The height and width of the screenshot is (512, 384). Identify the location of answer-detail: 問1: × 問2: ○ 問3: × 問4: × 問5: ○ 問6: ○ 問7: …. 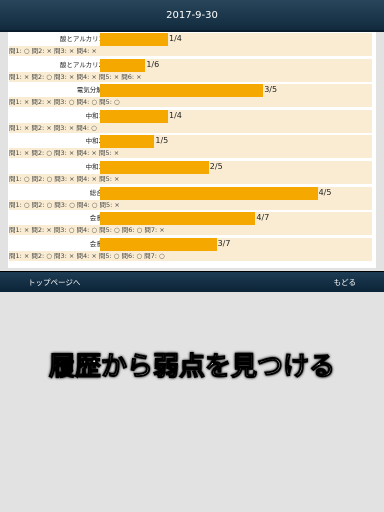
(190, 255).